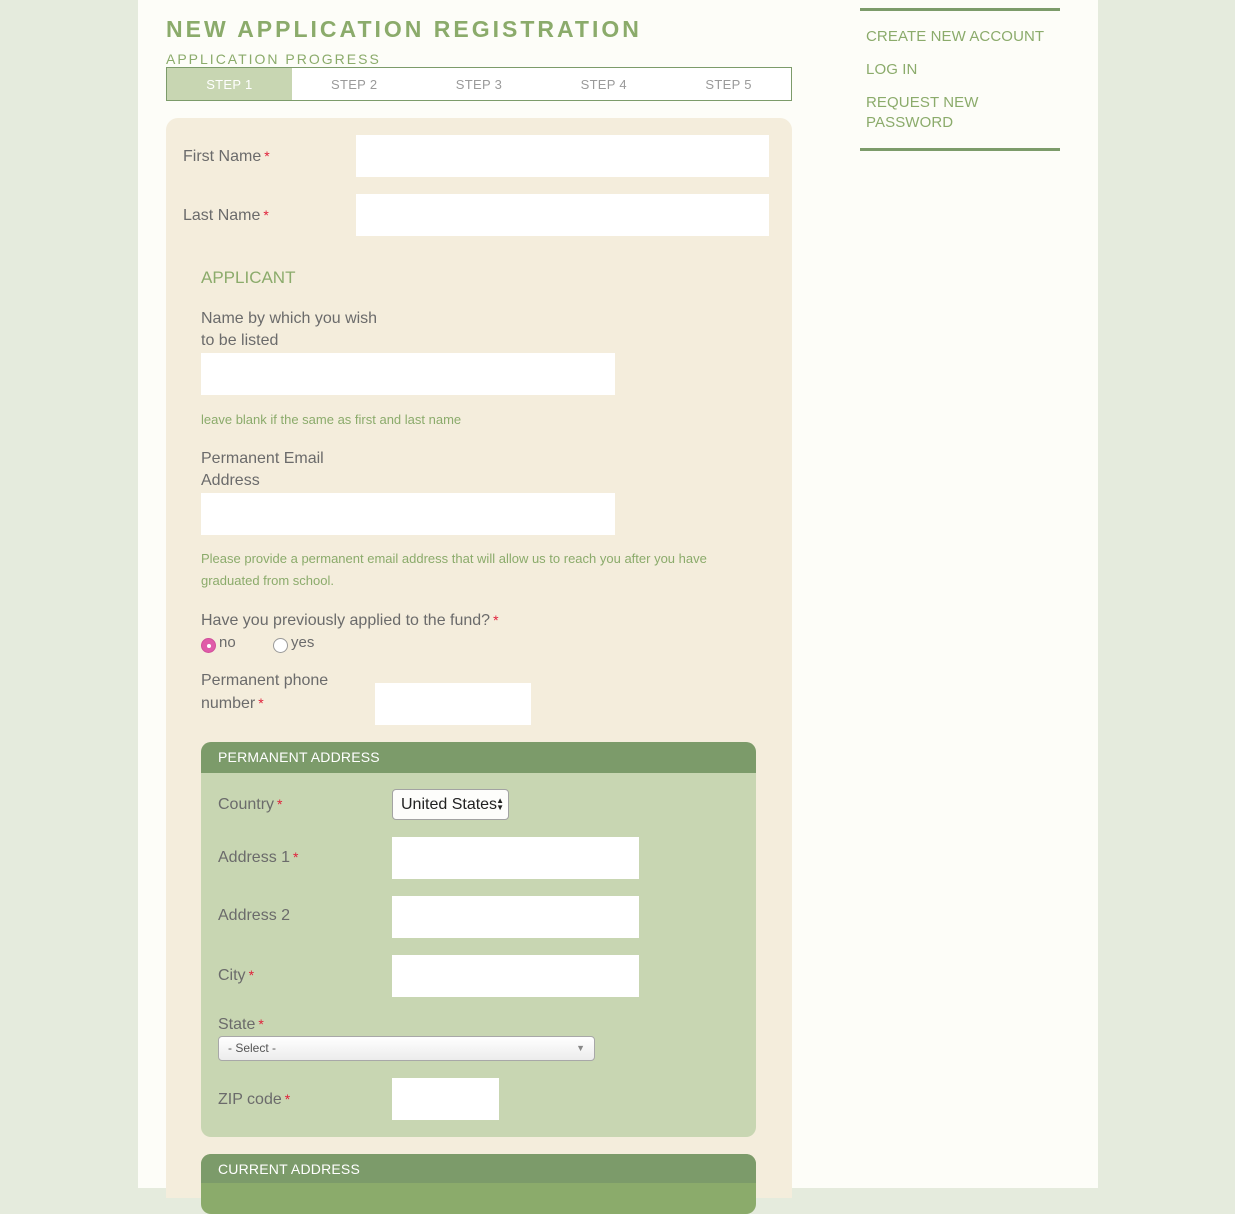  I want to click on radio-no-label: no, so click(227, 642).